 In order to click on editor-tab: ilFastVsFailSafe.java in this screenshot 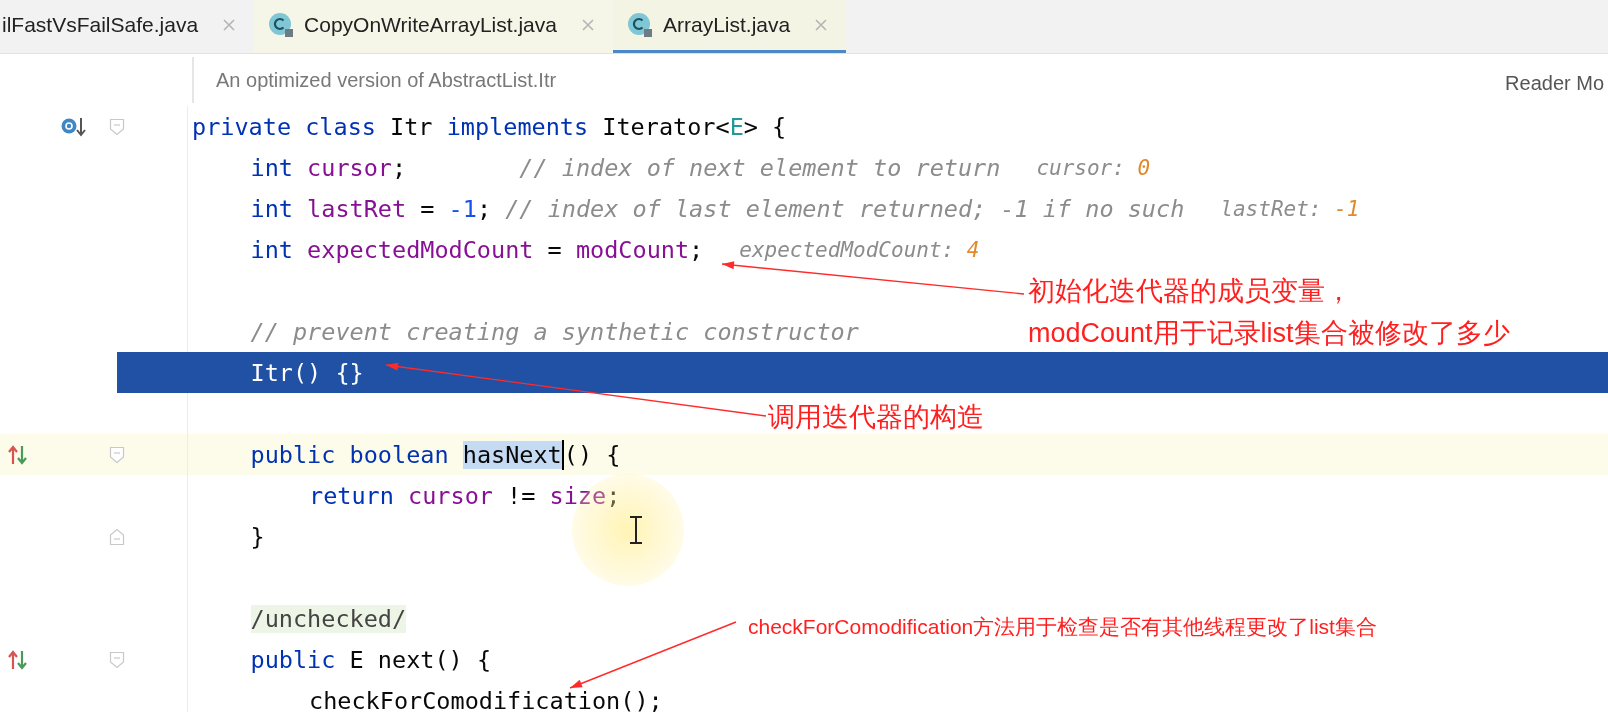, I will do `click(127, 26)`.